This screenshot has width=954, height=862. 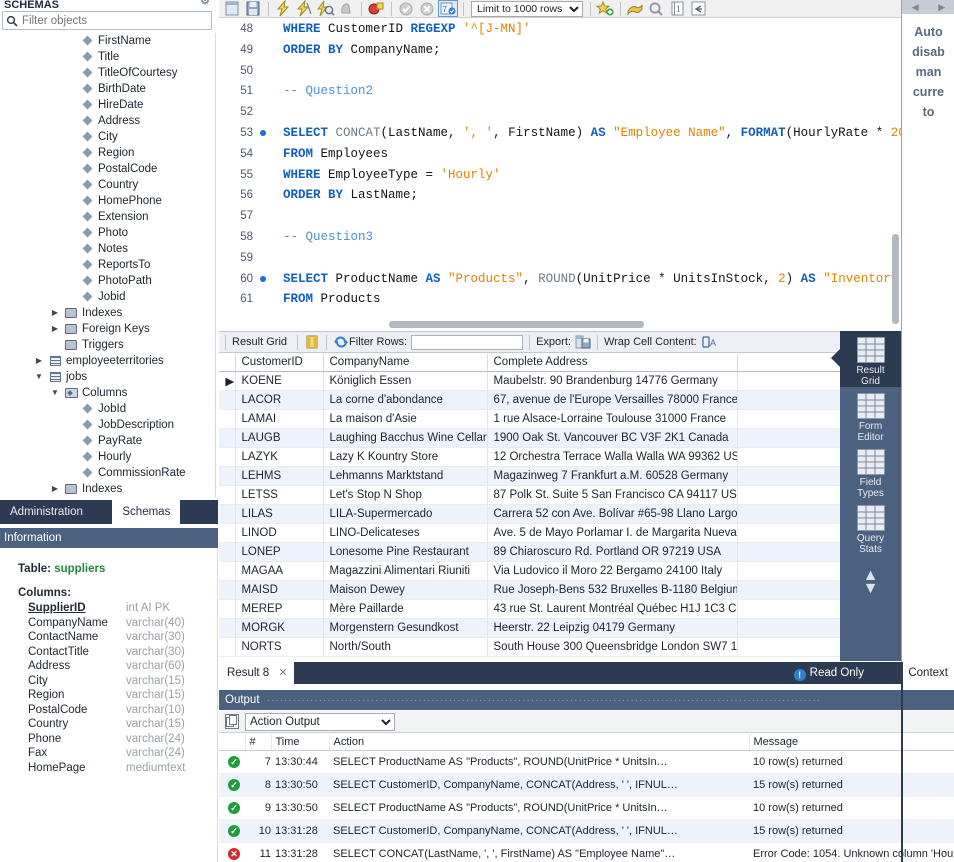 What do you see at coordinates (279, 514) in the screenshot?
I see `table-cell: LILAS` at bounding box center [279, 514].